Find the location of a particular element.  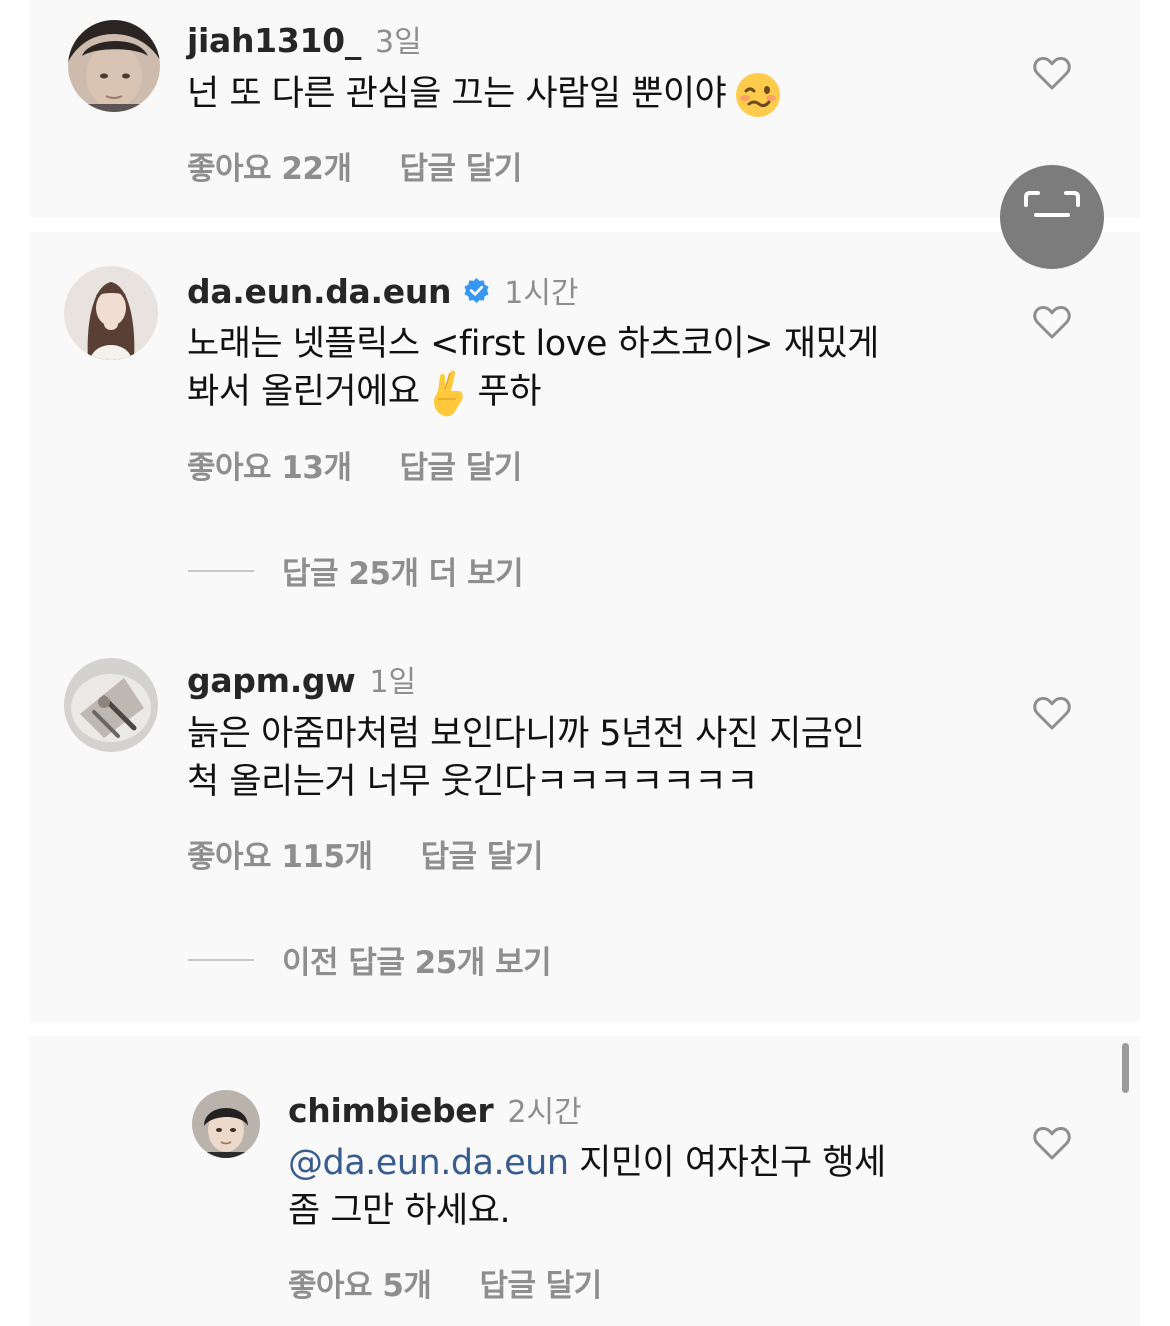

like-count: 좋아요 22개 is located at coordinates (269, 169).